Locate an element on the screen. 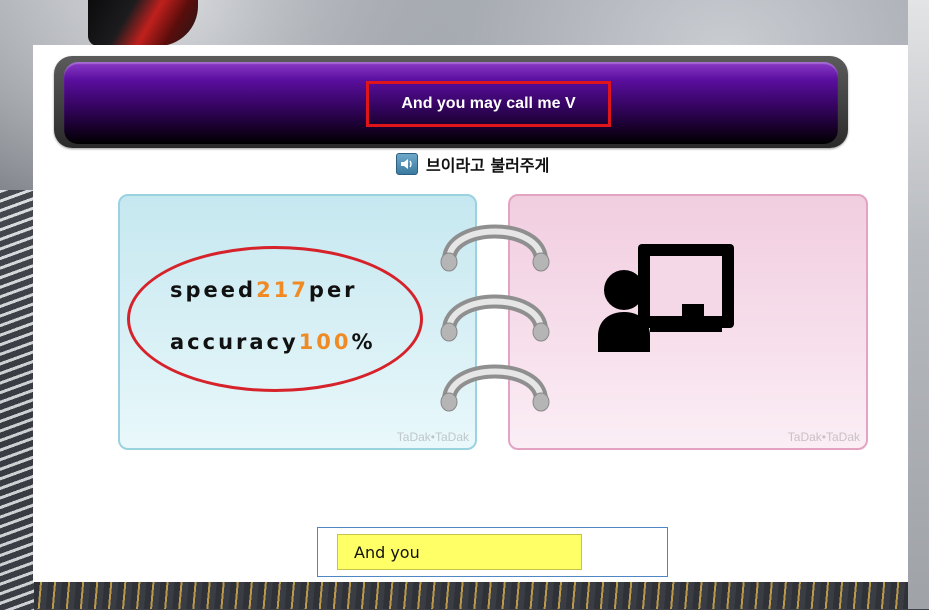 The image size is (929, 610). accuracy-label: accuracy is located at coordinates (234, 342).